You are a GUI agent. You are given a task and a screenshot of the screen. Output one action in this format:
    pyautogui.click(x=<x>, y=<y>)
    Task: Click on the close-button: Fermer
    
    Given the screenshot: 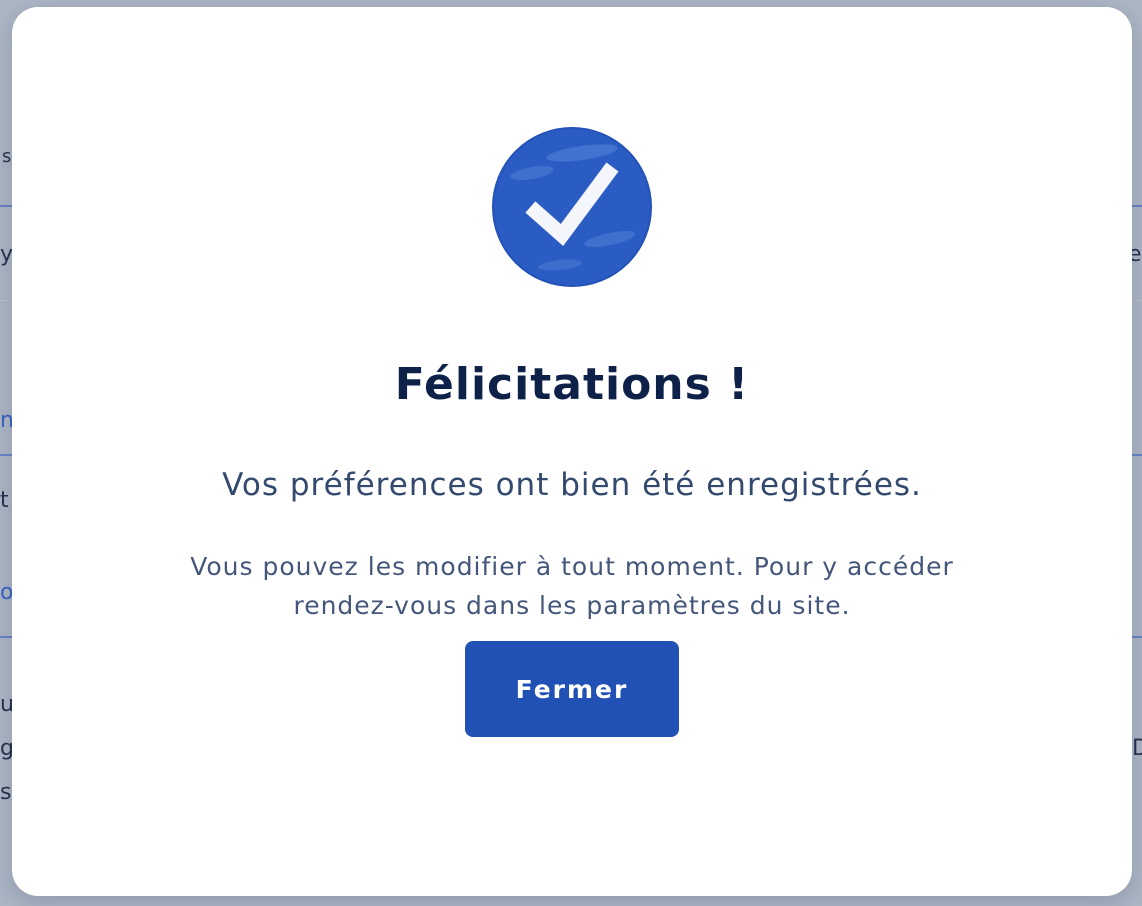 What is the action you would take?
    pyautogui.click(x=572, y=689)
    